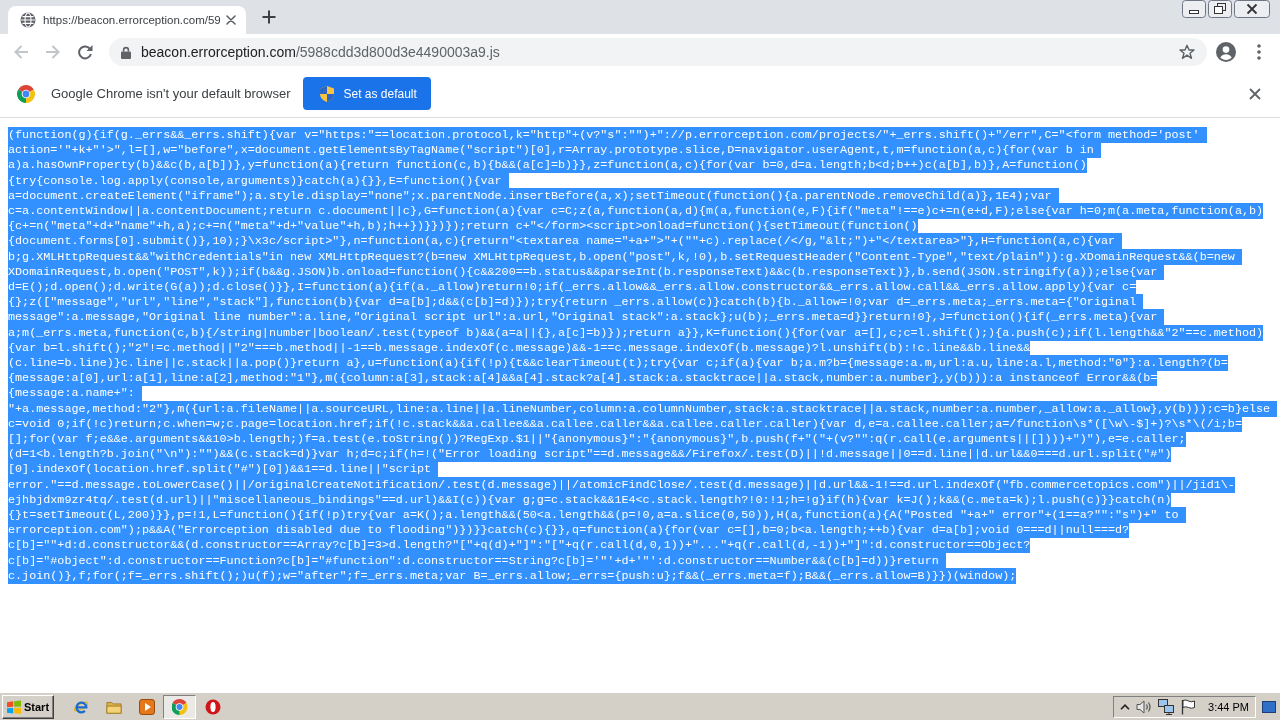 This screenshot has width=1280, height=720. Describe the element at coordinates (327, 93) in the screenshot. I see `shield-icon` at that location.